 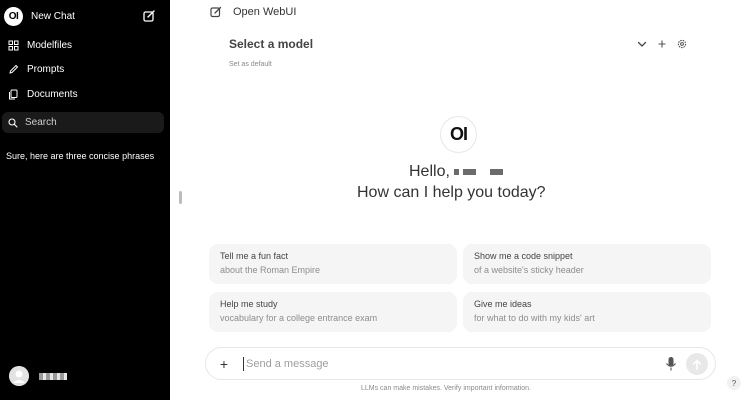 What do you see at coordinates (671, 364) in the screenshot?
I see `microphone-icon` at bounding box center [671, 364].